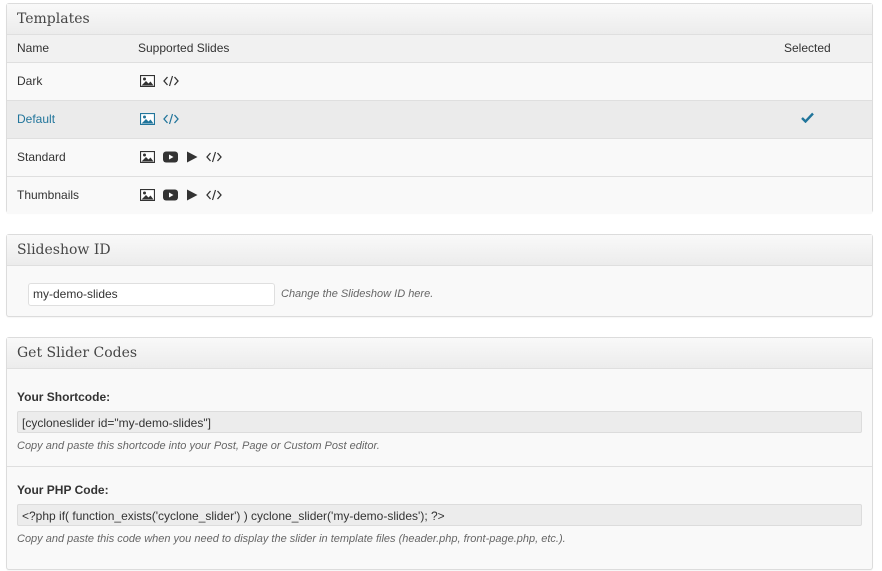  I want to click on slider-codes-title: Get Slider Codes, so click(439, 353).